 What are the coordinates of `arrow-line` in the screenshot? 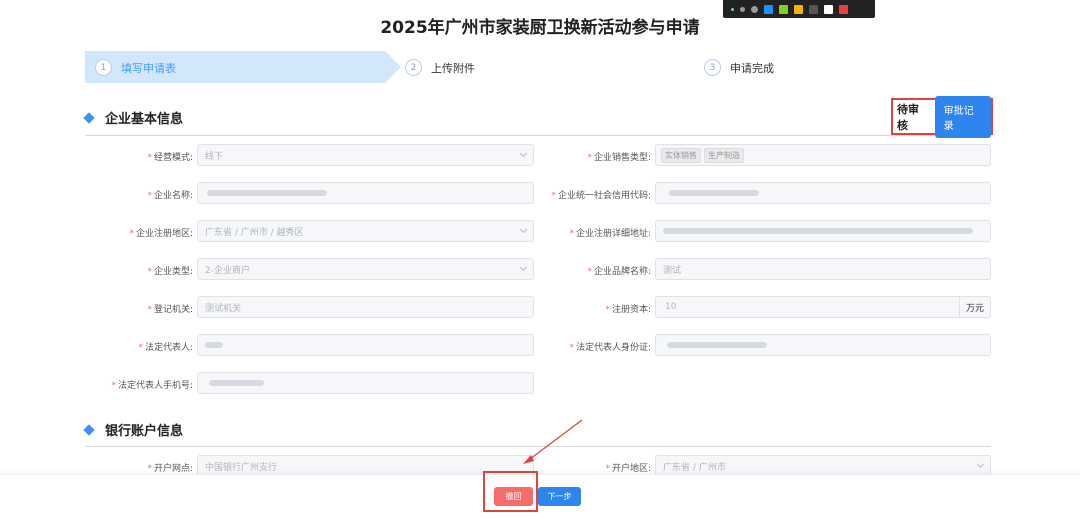 It's located at (554, 441).